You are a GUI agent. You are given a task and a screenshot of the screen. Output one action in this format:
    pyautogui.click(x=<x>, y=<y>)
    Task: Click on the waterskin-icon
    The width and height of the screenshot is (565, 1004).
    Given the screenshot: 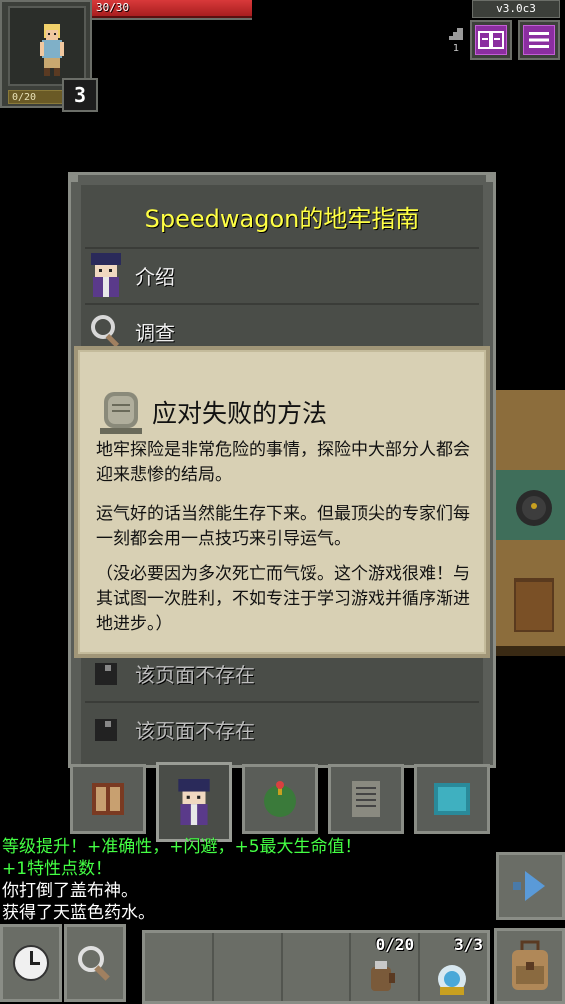 What is the action you would take?
    pyautogui.click(x=383, y=976)
    